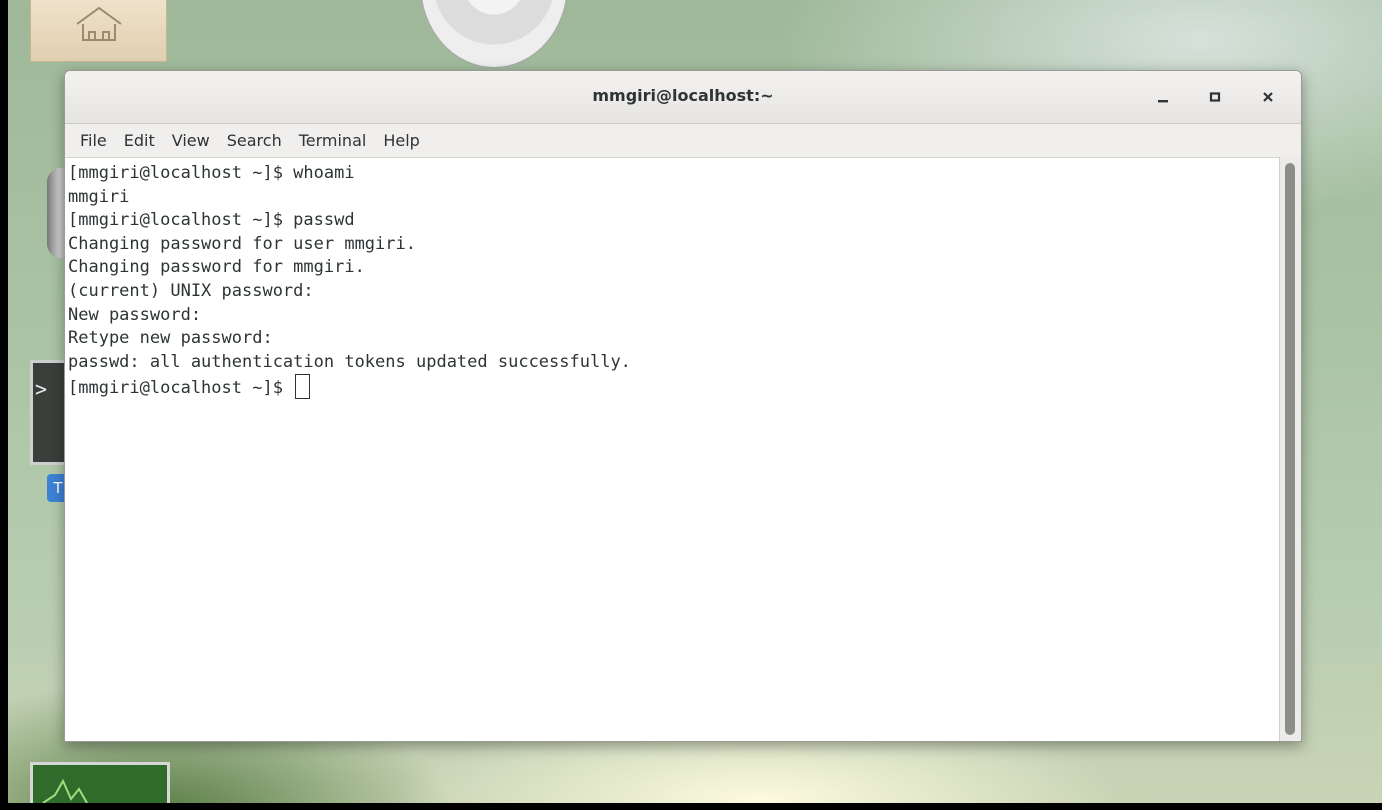  What do you see at coordinates (691, 806) in the screenshot?
I see `screen-edge-bottom` at bounding box center [691, 806].